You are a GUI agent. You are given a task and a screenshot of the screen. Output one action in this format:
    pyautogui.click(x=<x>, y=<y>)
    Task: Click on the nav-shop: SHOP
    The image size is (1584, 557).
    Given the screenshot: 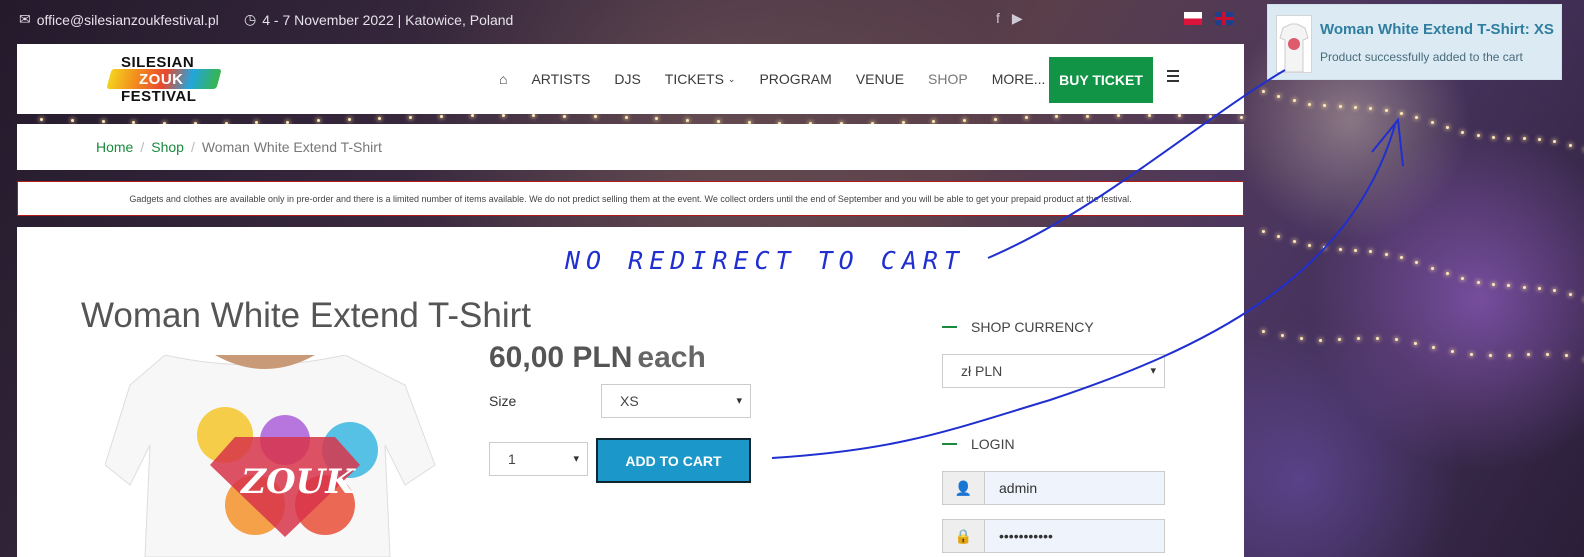 What is the action you would take?
    pyautogui.click(x=948, y=79)
    